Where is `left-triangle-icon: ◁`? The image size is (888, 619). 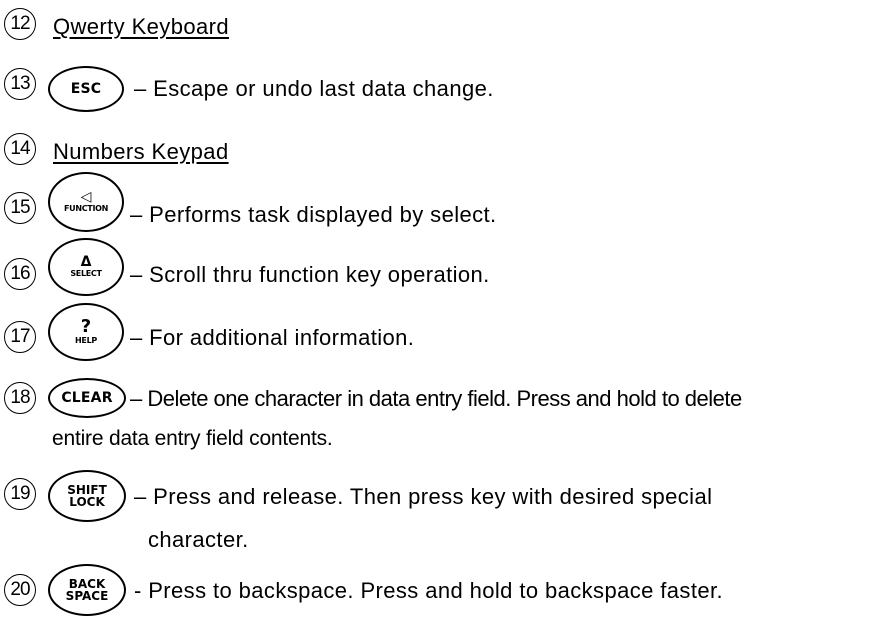
left-triangle-icon: ◁ is located at coordinates (86, 196).